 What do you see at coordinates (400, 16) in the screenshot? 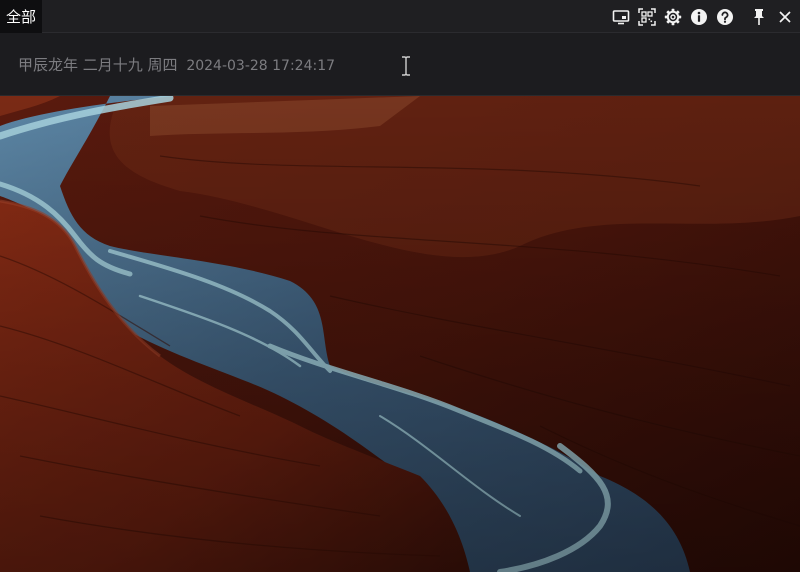
I see `title-bar: 全部` at bounding box center [400, 16].